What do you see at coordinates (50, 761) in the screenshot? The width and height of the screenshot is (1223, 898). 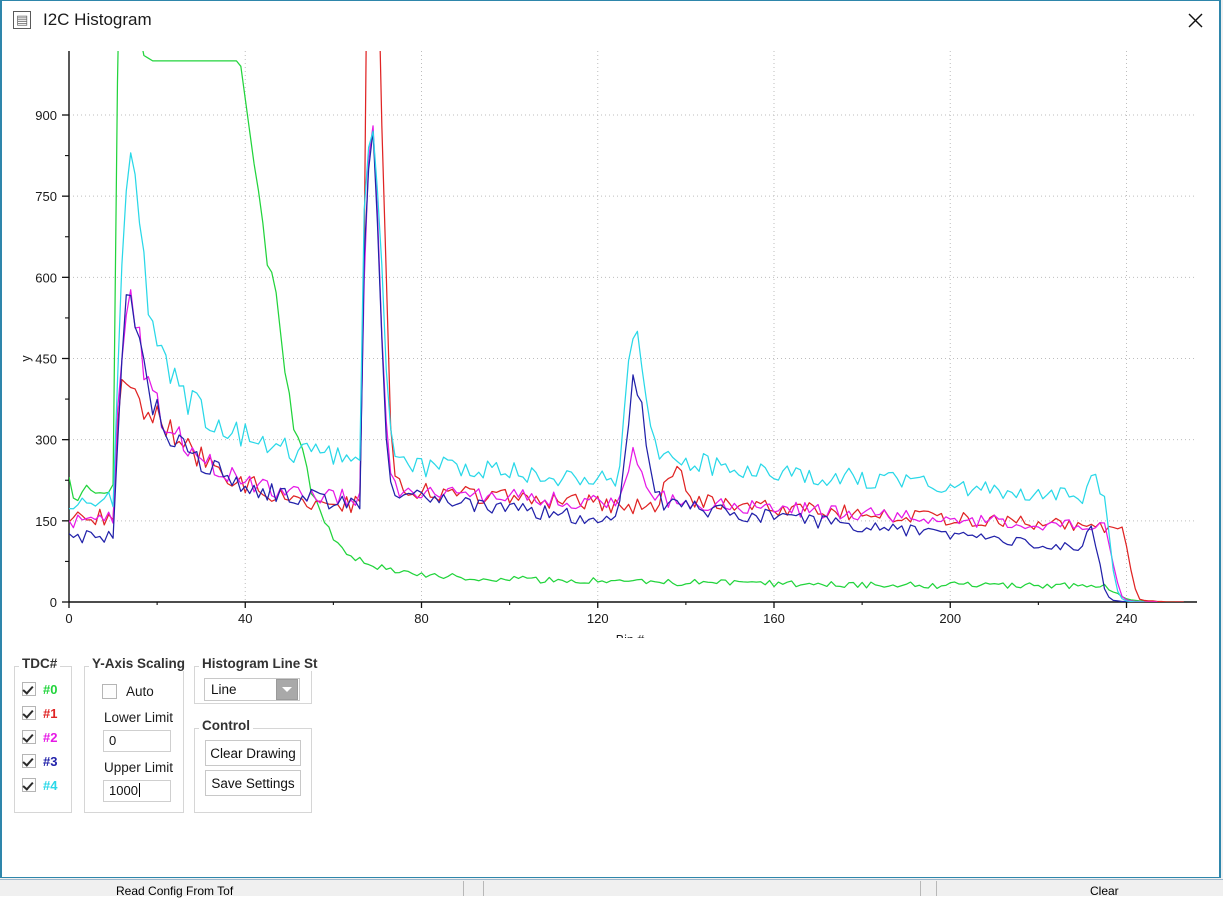 I see `tdc-label-3: #3` at bounding box center [50, 761].